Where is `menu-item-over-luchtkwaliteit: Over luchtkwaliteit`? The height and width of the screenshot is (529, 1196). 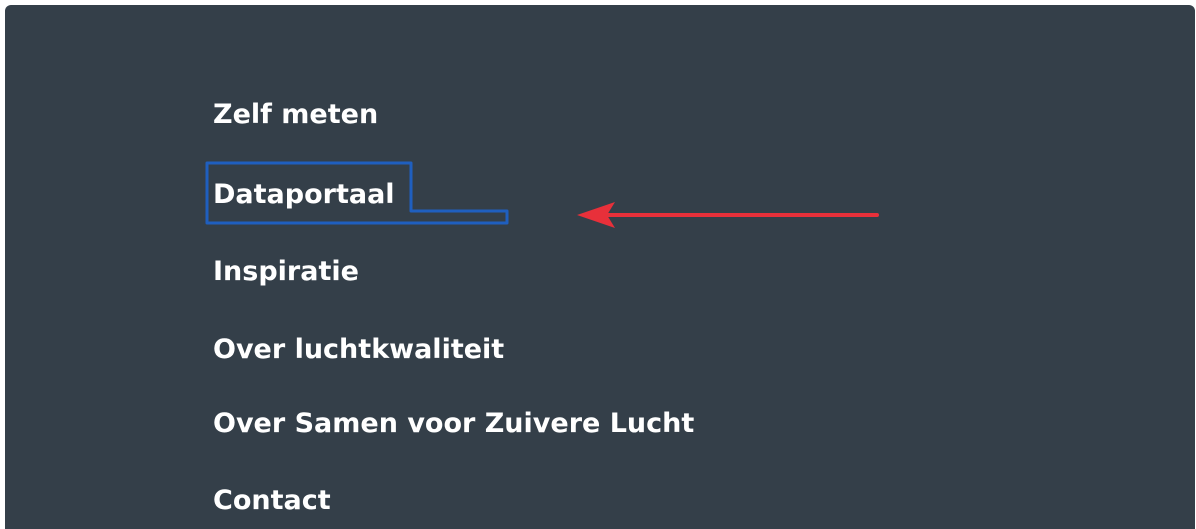
menu-item-over-luchtkwaliteit: Over luchtkwaliteit is located at coordinates (358, 350).